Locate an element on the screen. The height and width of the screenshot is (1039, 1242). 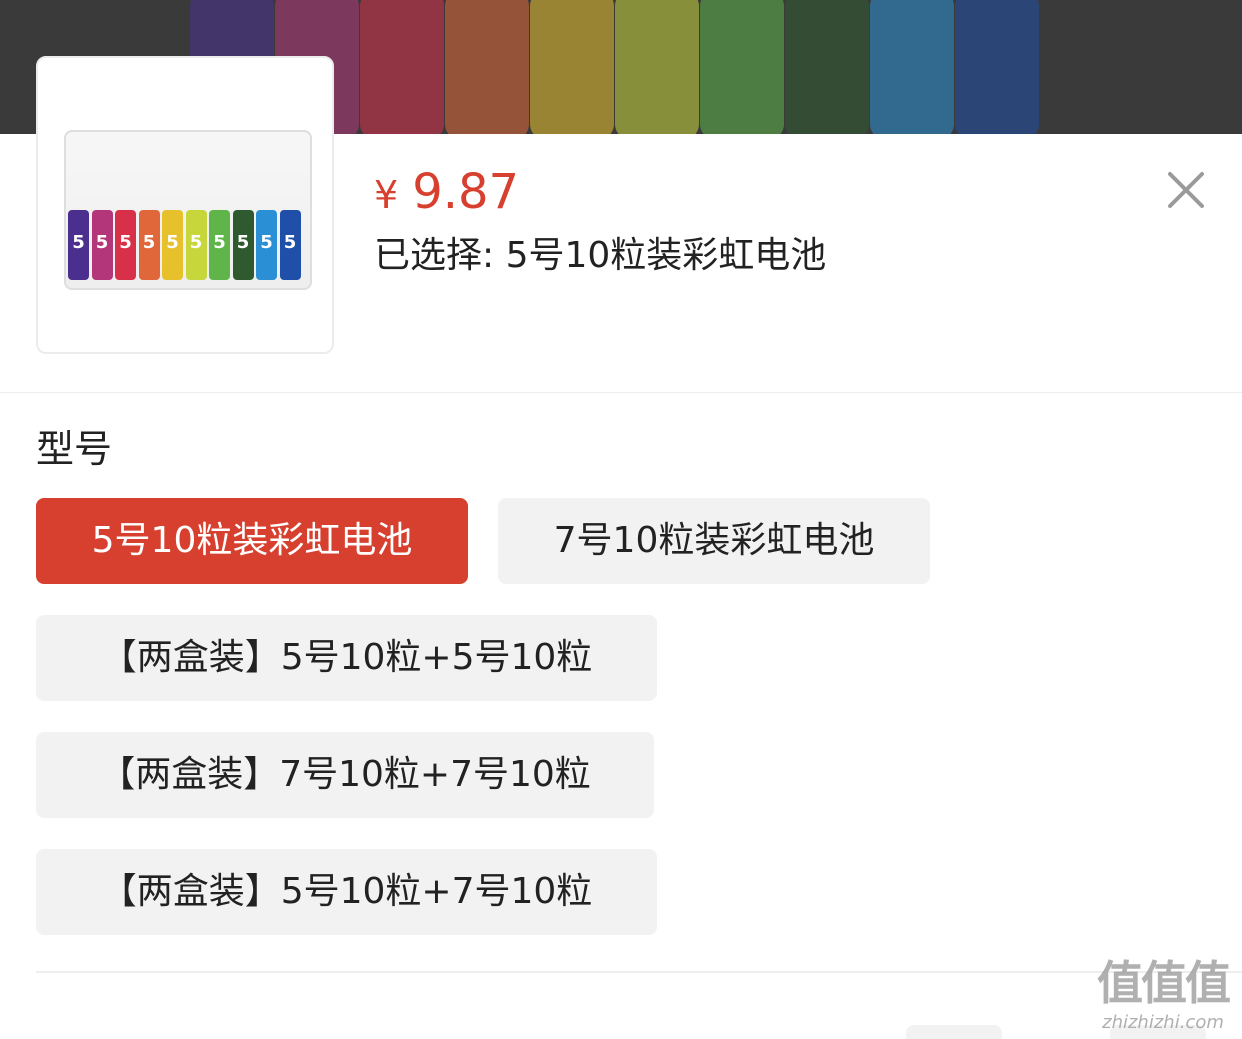
watermark-url: zhizhizhi.com is located at coordinates (1163, 1022).